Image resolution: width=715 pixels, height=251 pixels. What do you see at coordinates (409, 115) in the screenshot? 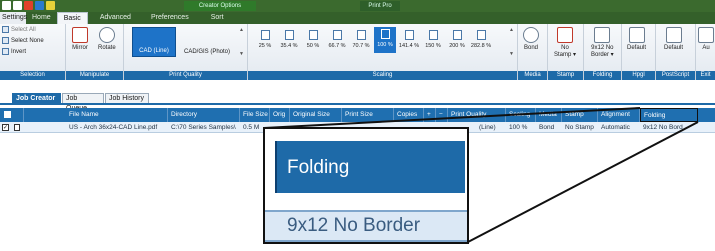
I see `header-copies: Copies` at bounding box center [409, 115].